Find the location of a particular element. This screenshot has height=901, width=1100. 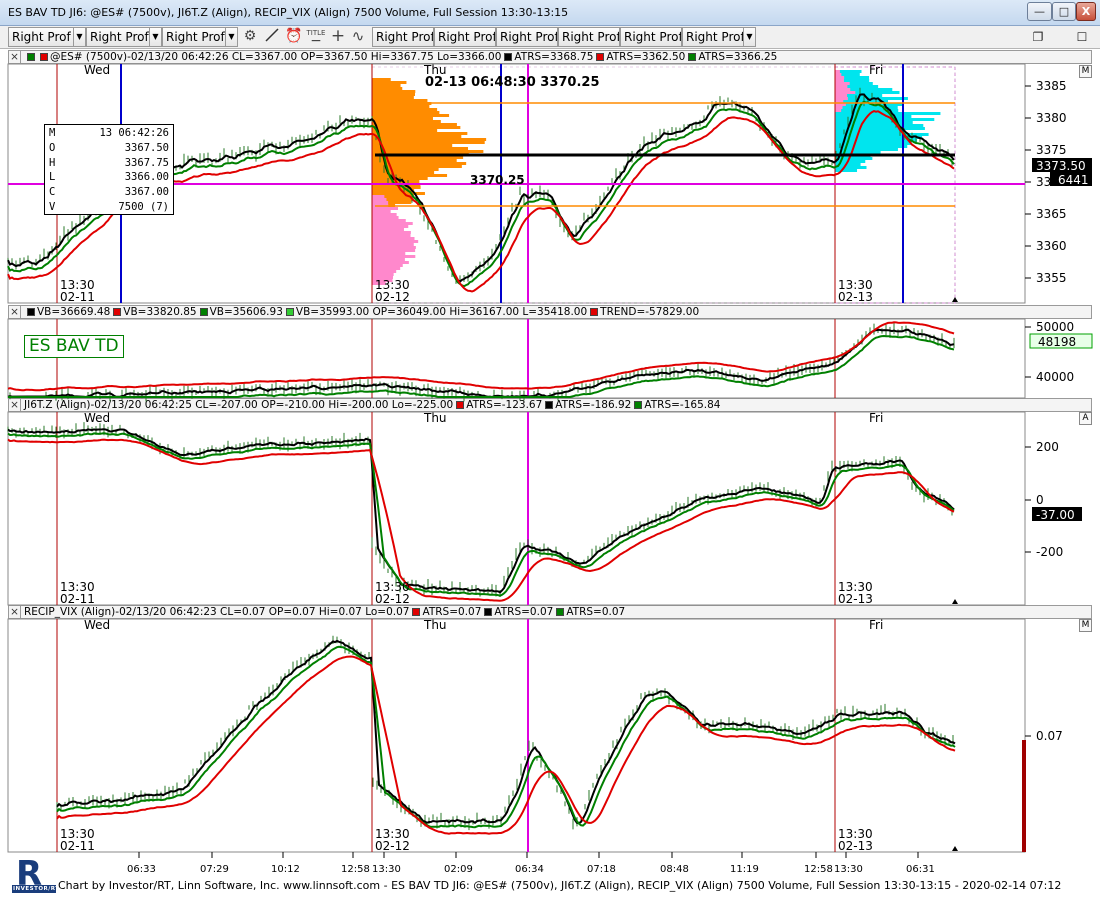

y-tick-label: 3380 is located at coordinates (1051, 118).